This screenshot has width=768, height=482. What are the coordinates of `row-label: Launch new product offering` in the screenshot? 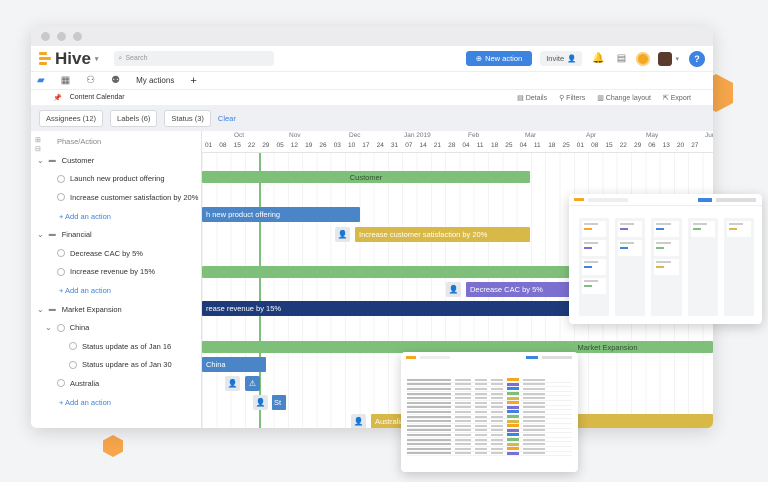 It's located at (117, 179).